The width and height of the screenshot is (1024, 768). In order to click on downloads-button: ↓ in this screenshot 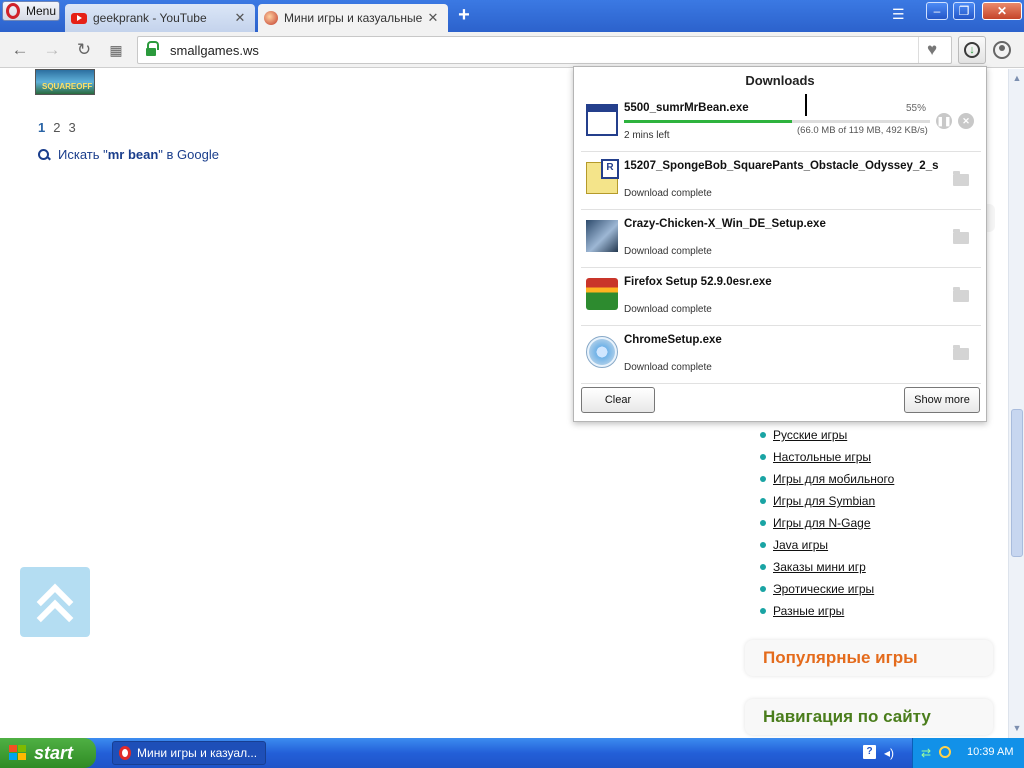, I will do `click(972, 50)`.